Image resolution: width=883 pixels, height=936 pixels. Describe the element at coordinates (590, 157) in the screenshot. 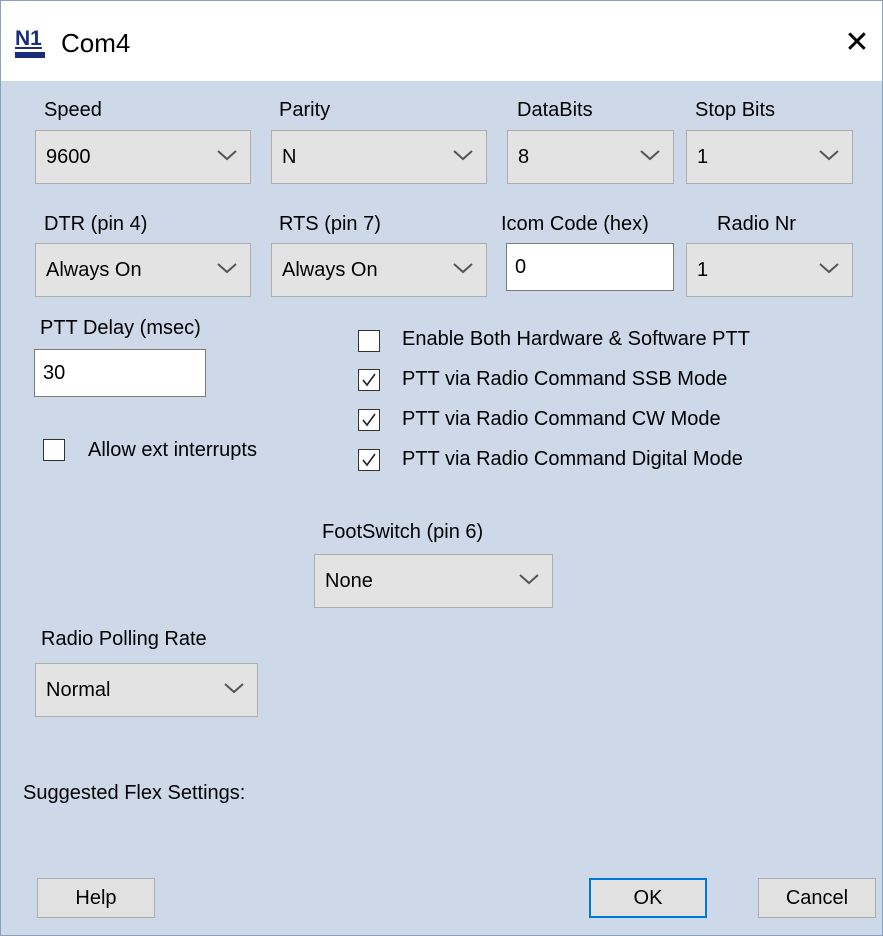

I see `databits-select: 8` at that location.